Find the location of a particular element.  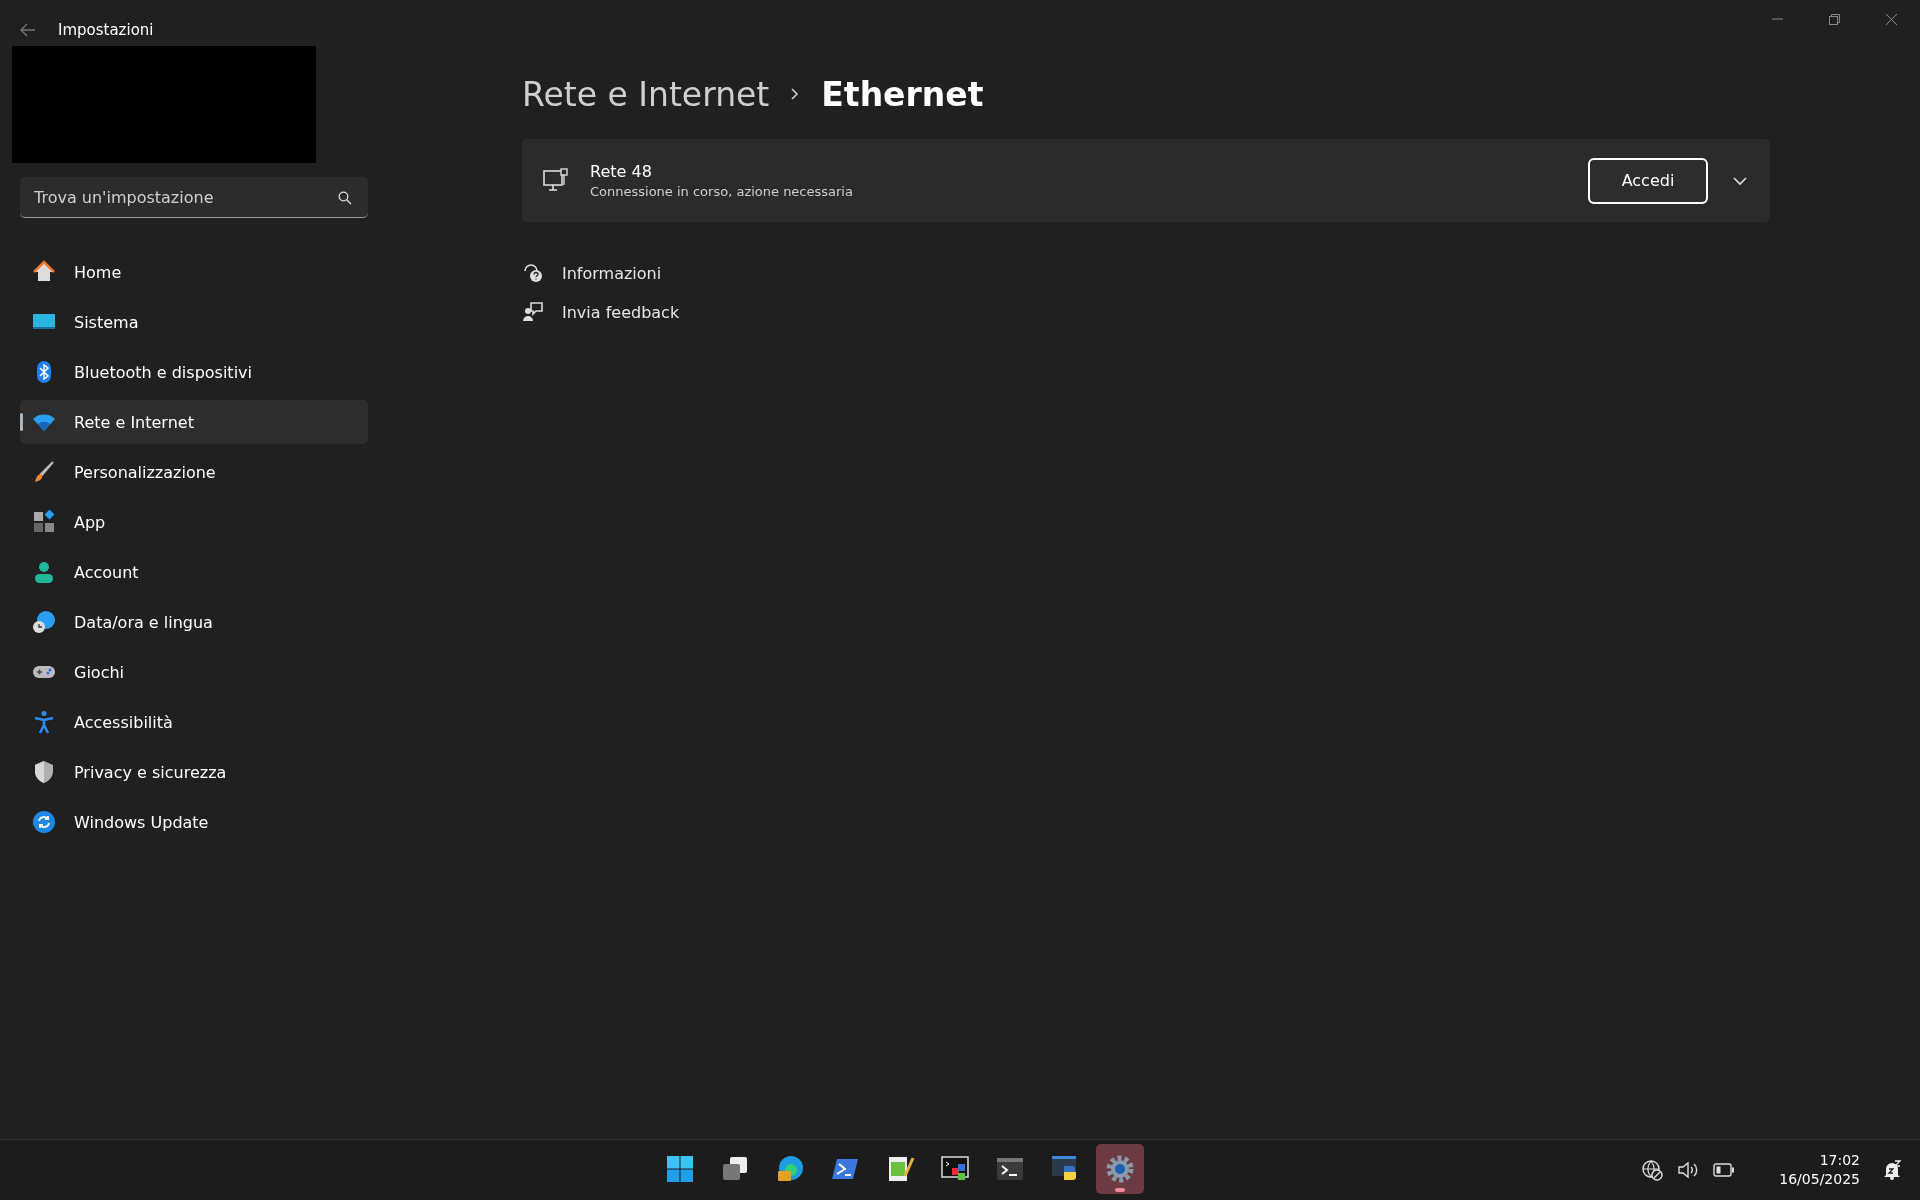

globe-clock-icon is located at coordinates (44, 622).